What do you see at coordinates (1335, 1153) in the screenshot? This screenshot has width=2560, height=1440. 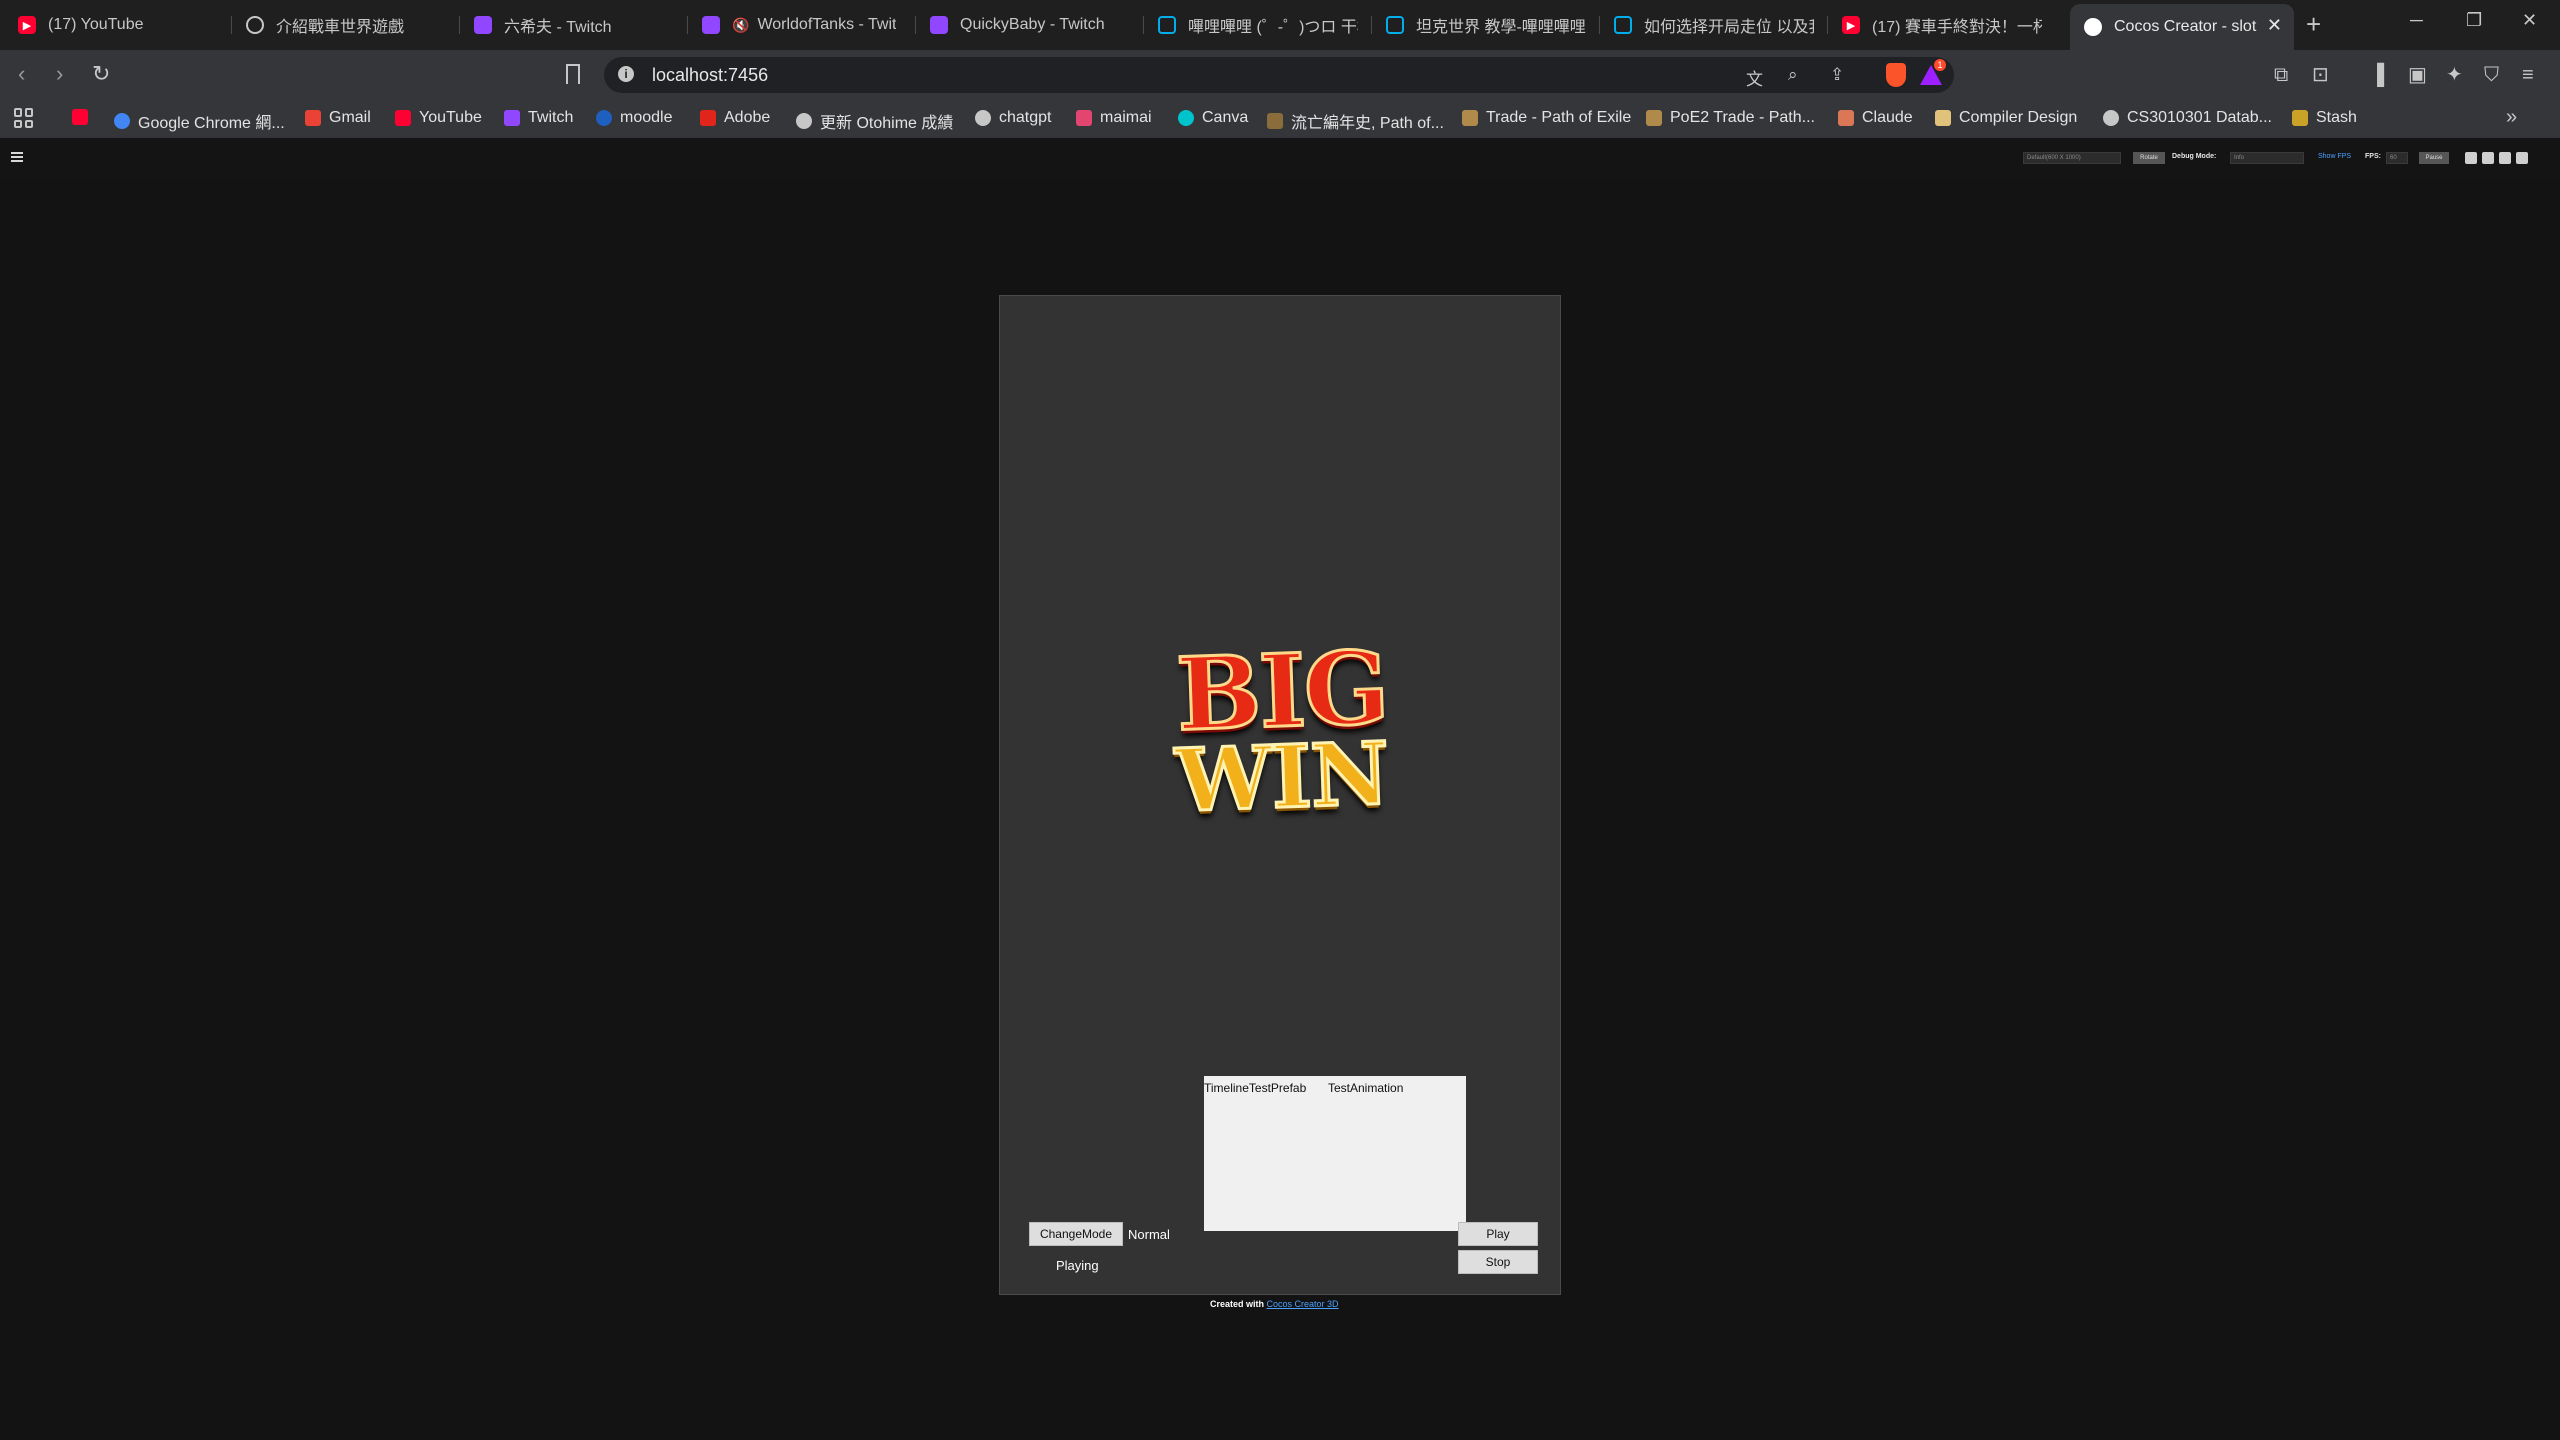 I see `animation-list-panel: TimelineTestPrefab TestAnimation` at bounding box center [1335, 1153].